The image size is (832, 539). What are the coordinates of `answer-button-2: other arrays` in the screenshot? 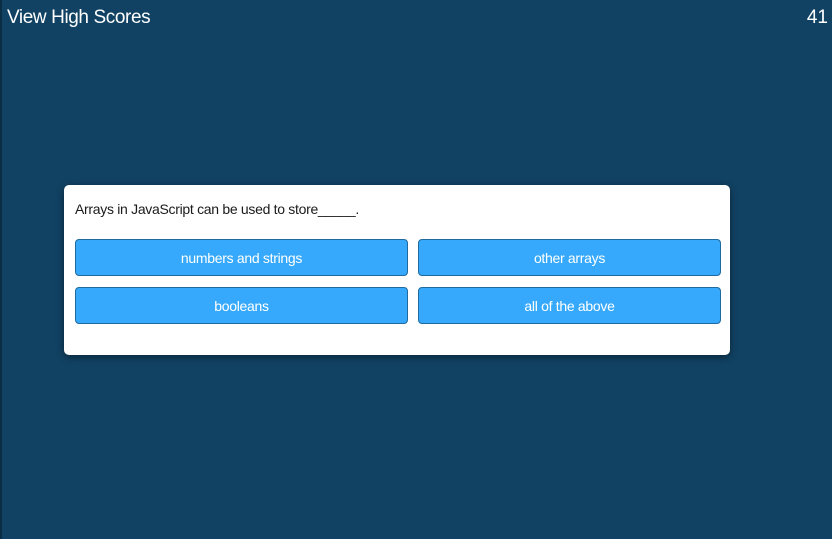 It's located at (569, 257).